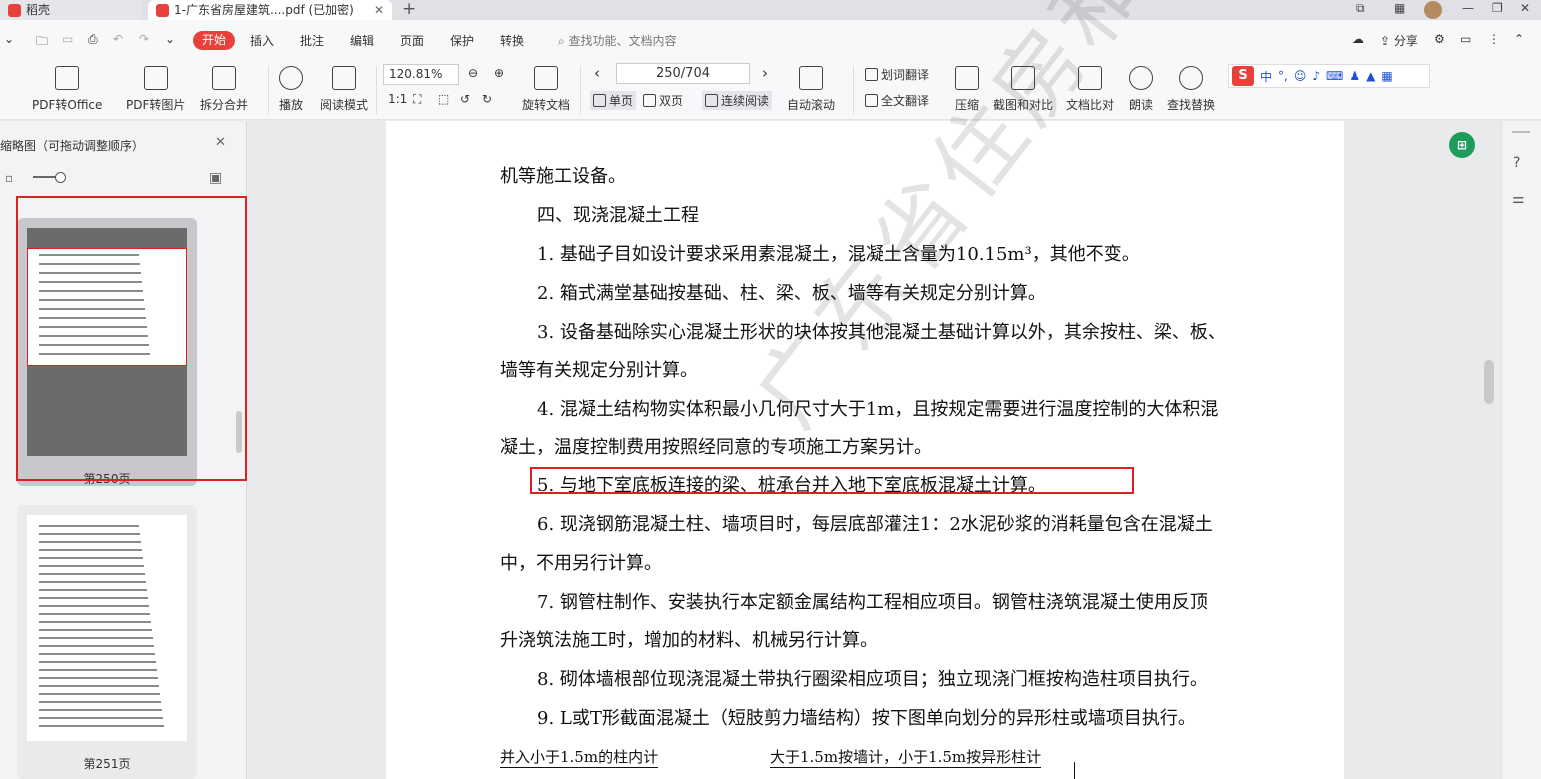 The width and height of the screenshot is (1541, 779). Describe the element at coordinates (224, 89) in the screenshot. I see `split-merge-button: 拆分合并` at that location.